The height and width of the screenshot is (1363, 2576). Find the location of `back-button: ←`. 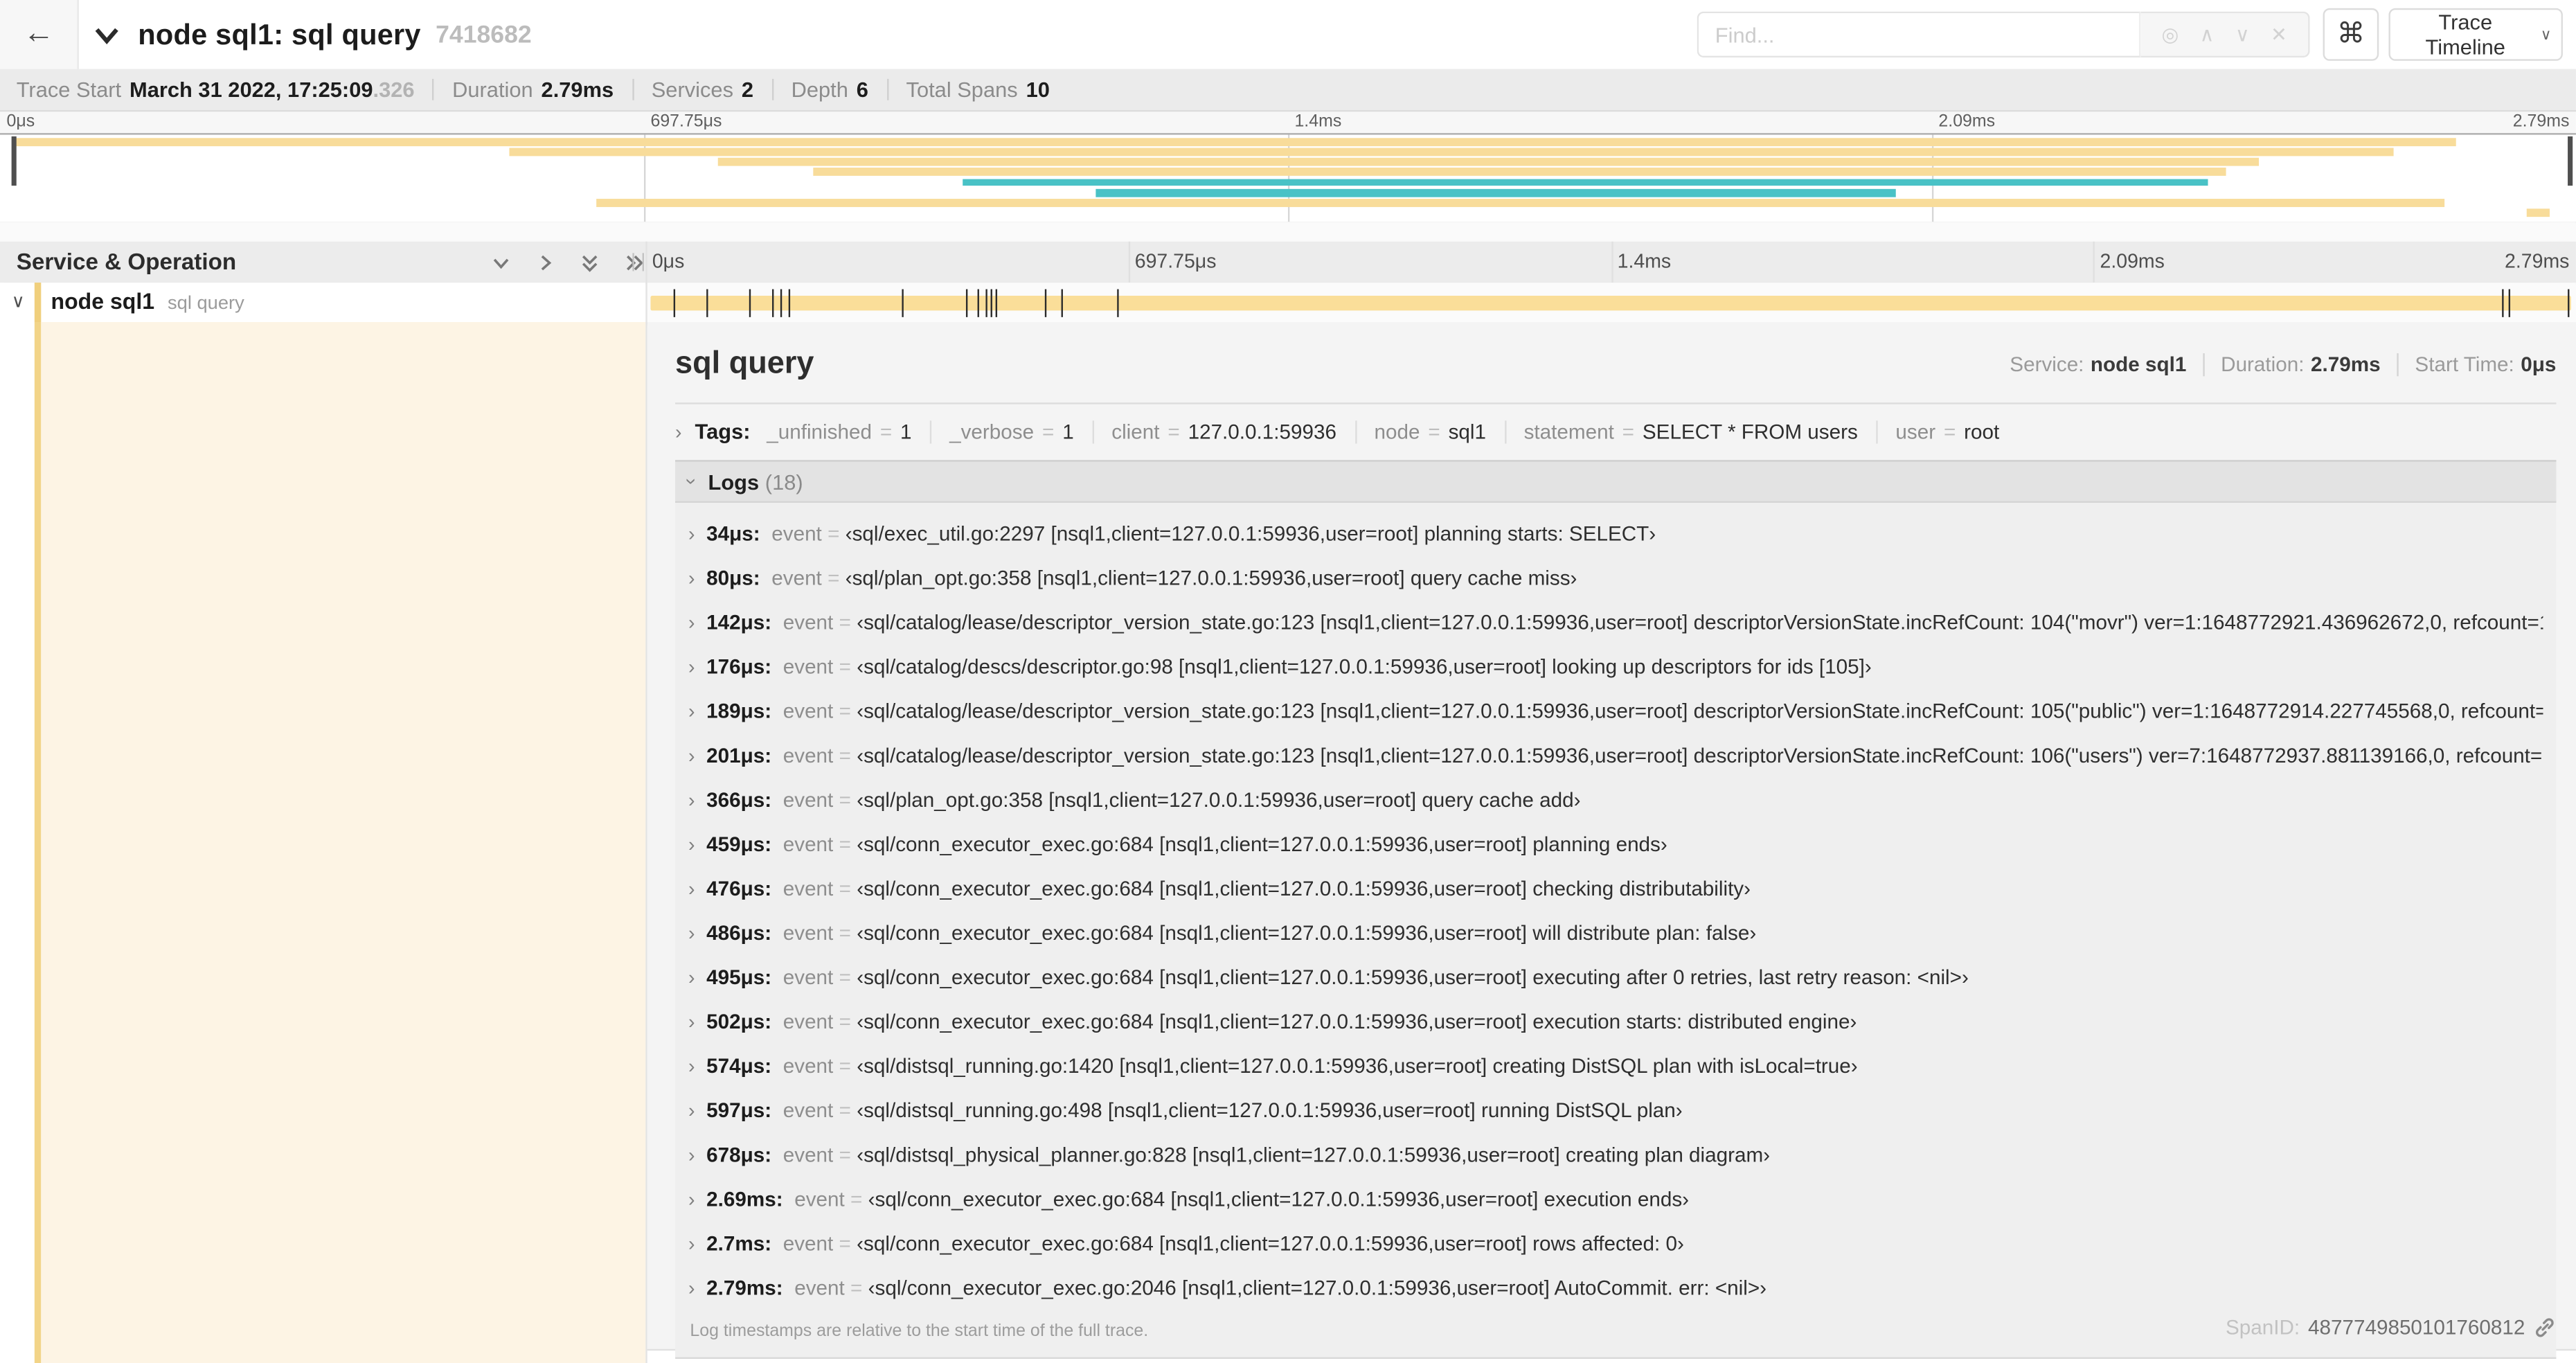

back-button: ← is located at coordinates (39, 34).